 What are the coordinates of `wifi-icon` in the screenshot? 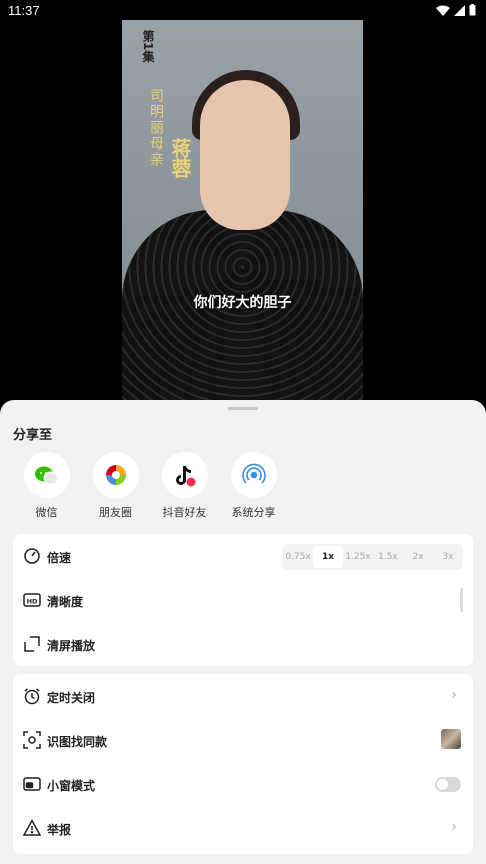 It's located at (443, 10).